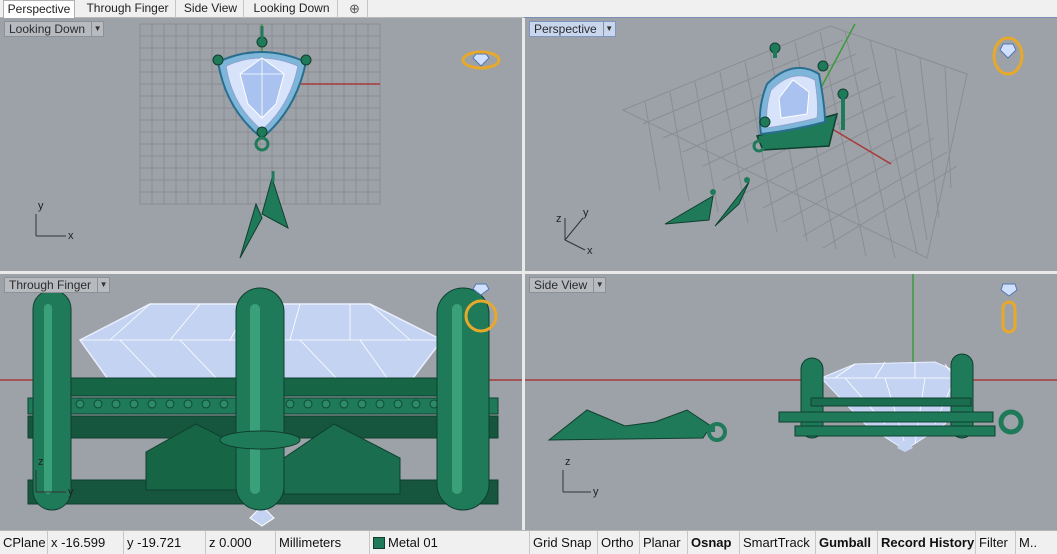  What do you see at coordinates (996, 542) in the screenshot?
I see `filter-button: Filter` at bounding box center [996, 542].